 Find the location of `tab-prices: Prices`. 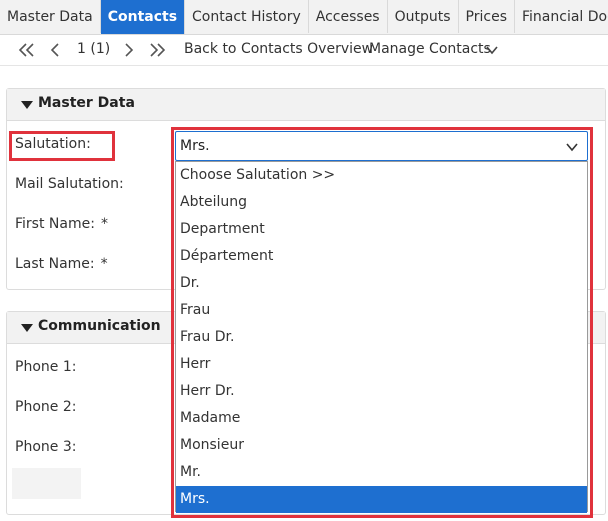

tab-prices: Prices is located at coordinates (487, 16).